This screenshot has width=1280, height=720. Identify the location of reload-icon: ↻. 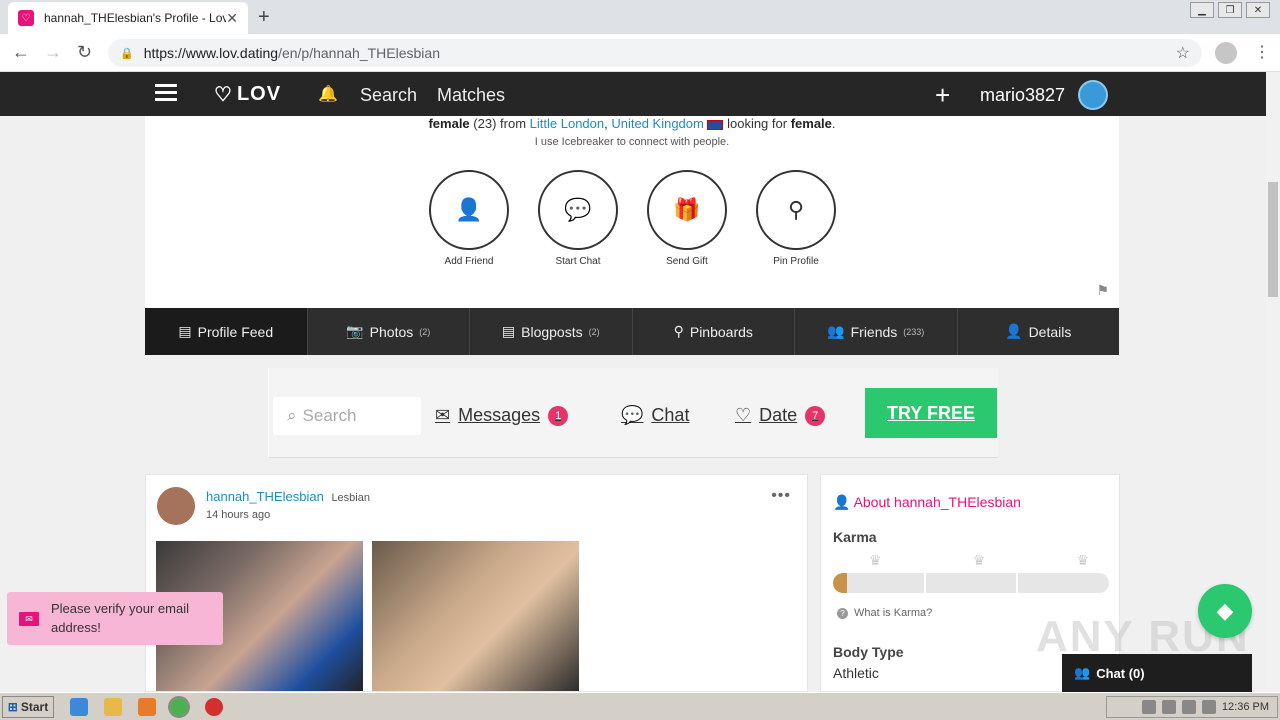
(84, 52).